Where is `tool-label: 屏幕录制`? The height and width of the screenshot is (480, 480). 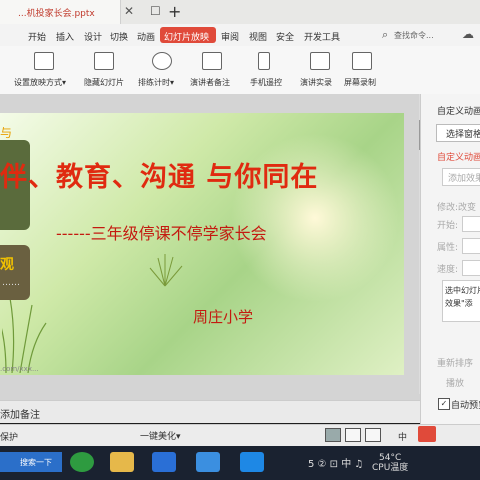
tool-label: 屏幕录制 is located at coordinates (360, 82).